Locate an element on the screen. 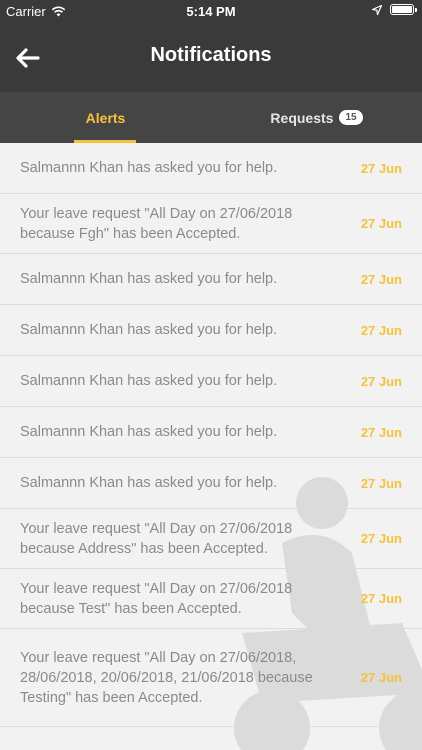 This screenshot has height=750, width=422. navigation-bar: Notifications is located at coordinates (211, 57).